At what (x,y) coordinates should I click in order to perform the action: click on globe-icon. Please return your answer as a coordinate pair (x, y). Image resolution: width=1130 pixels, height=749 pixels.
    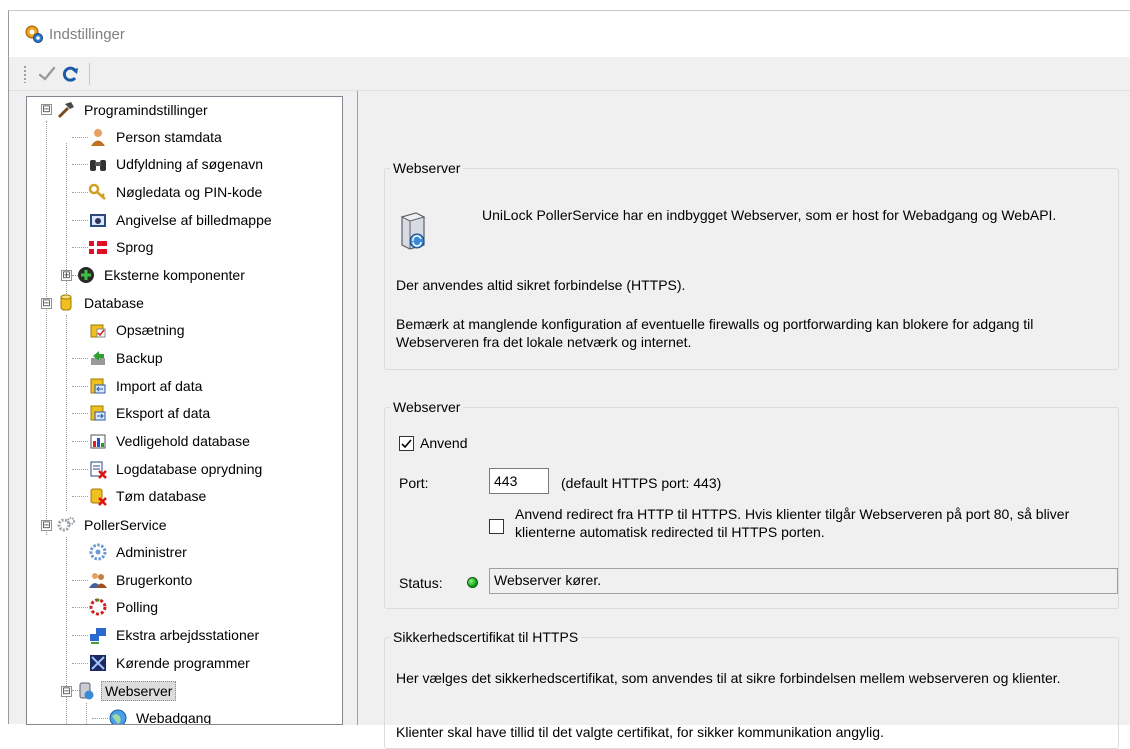
    Looking at the image, I should click on (118, 715).